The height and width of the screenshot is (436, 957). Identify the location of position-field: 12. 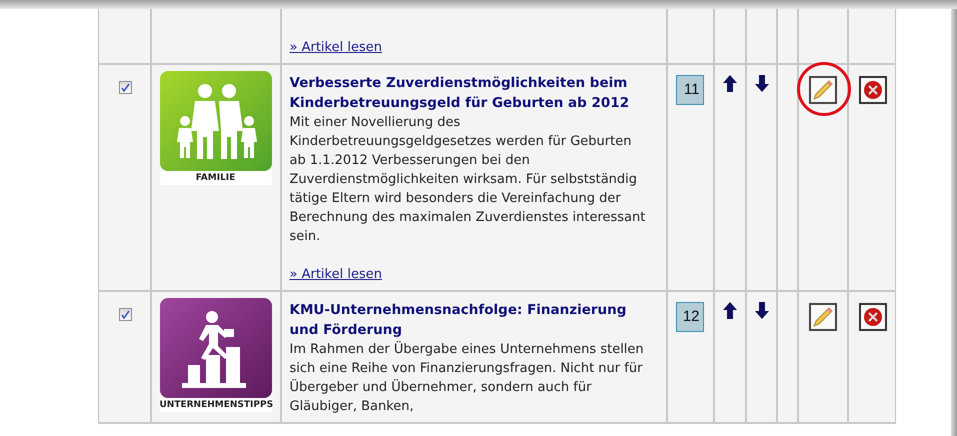
(690, 317).